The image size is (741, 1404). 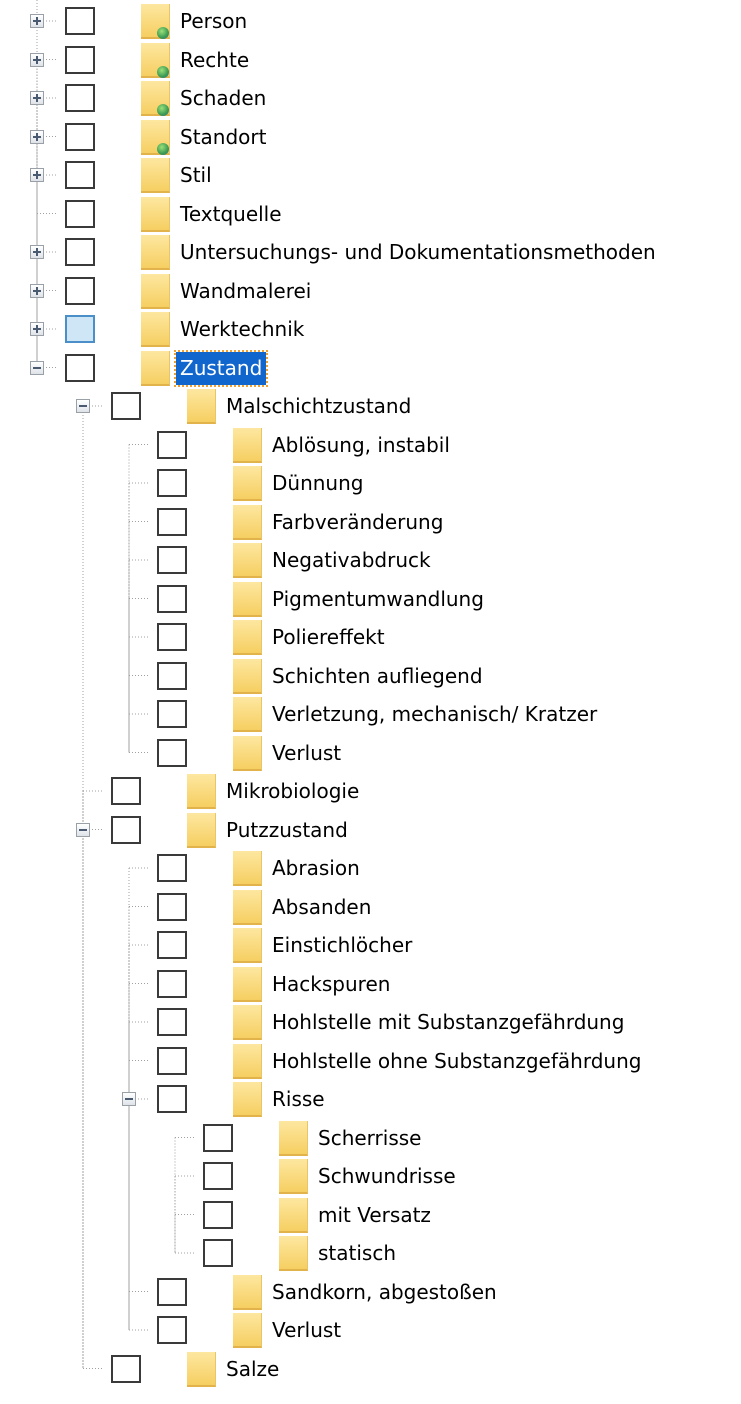 I want to click on node-label: Poliereffekt, so click(x=328, y=637).